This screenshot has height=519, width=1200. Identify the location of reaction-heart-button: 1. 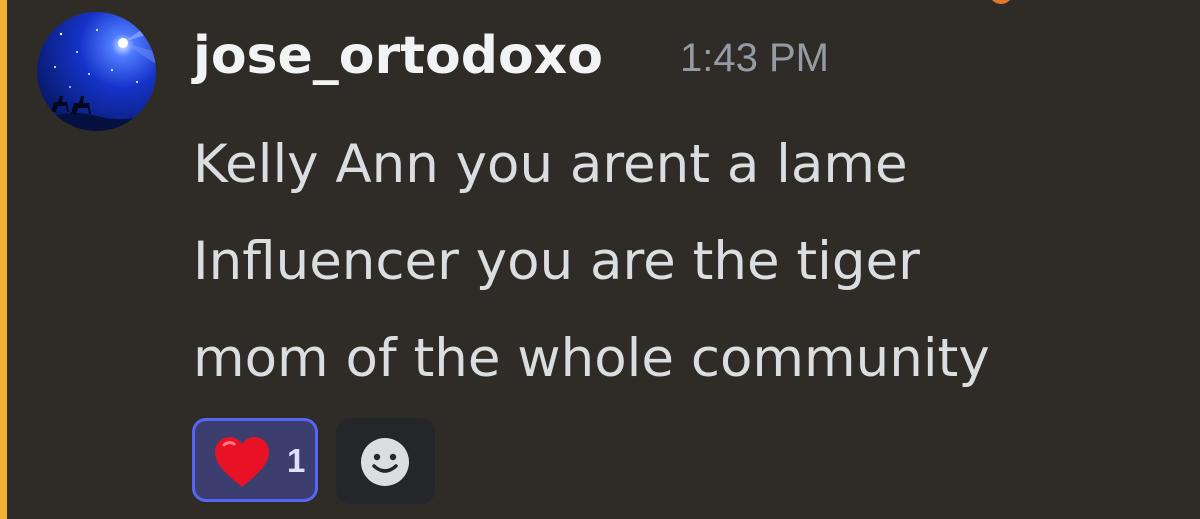
(255, 460).